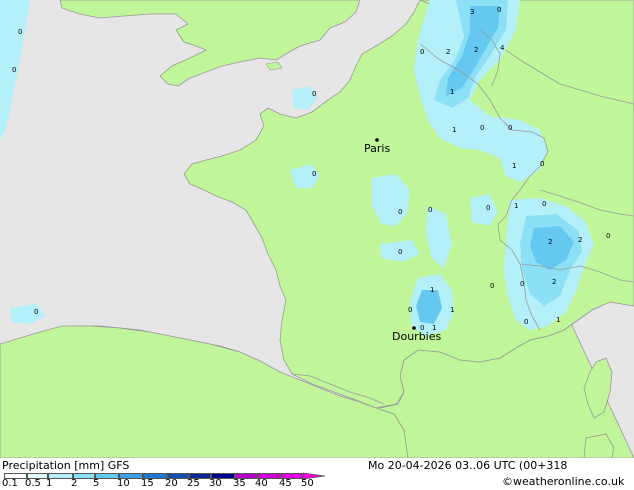  Describe the element at coordinates (472, 12) in the screenshot. I see `contour-label: 3` at that location.